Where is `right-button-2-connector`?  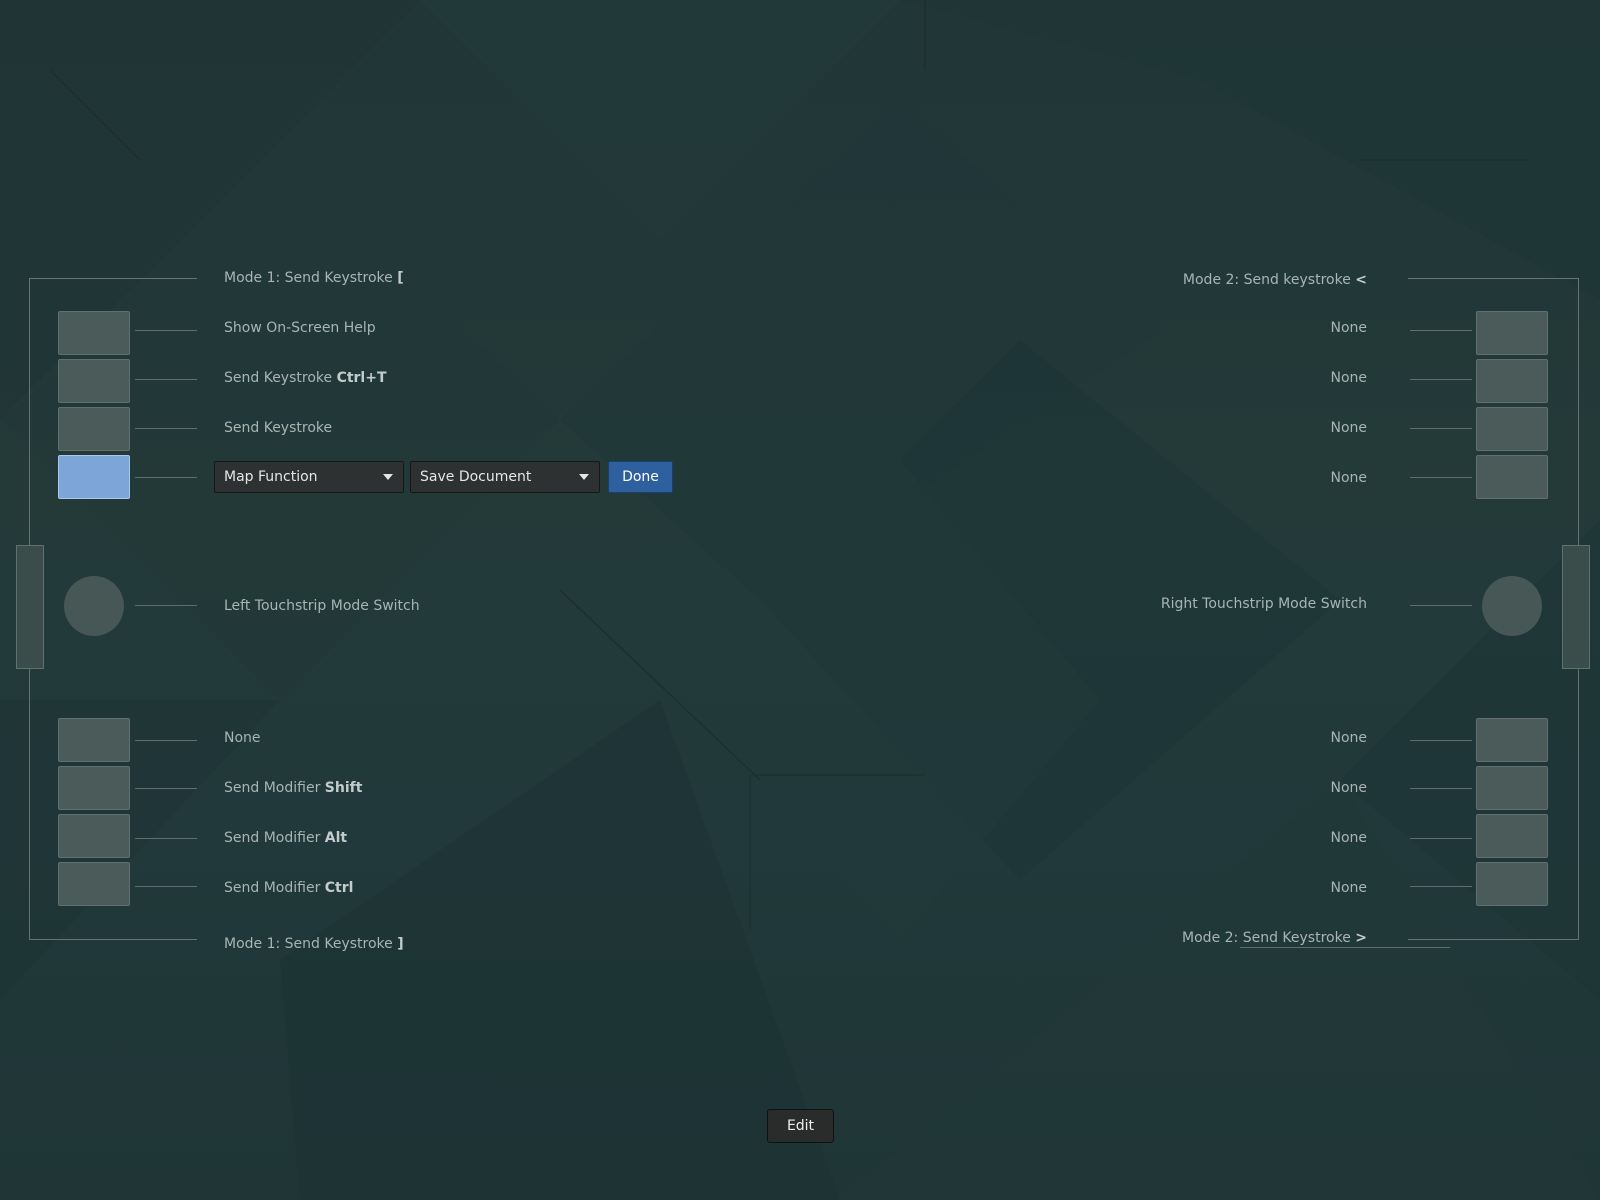
right-button-2-connector is located at coordinates (1441, 379).